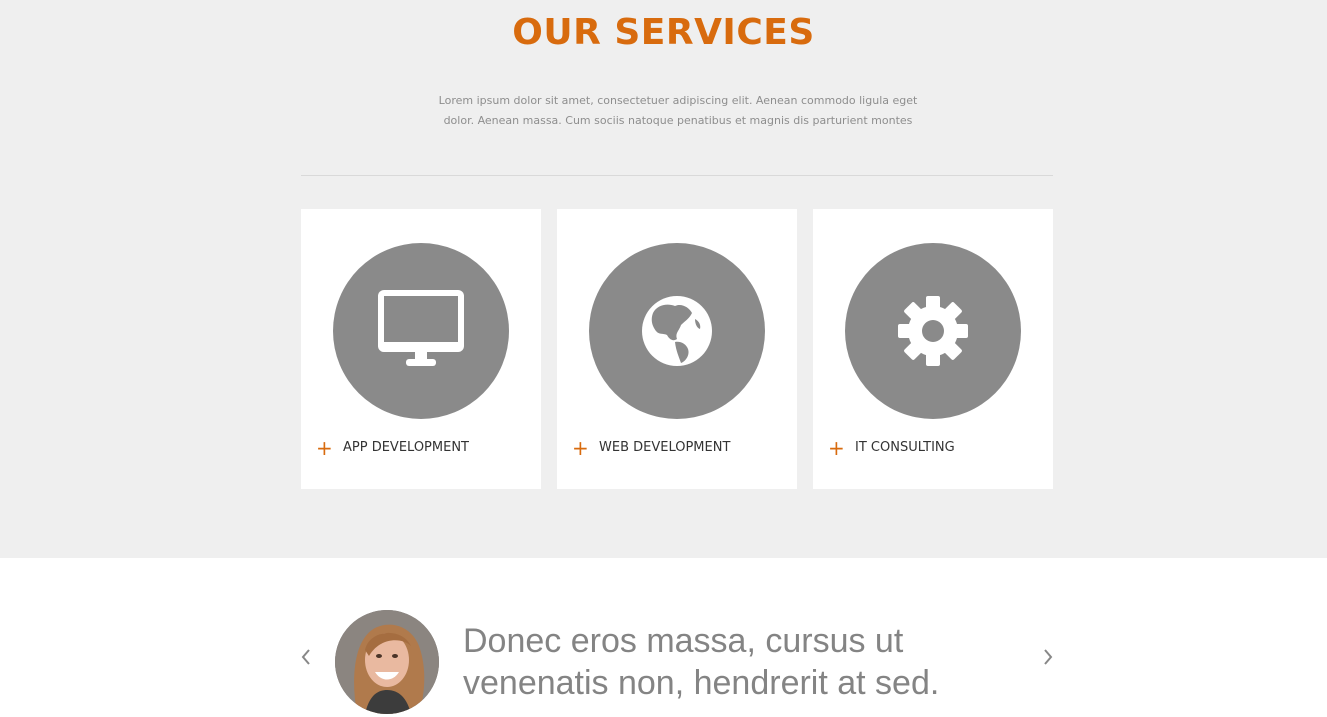  I want to click on previous-arrow-button, so click(306, 657).